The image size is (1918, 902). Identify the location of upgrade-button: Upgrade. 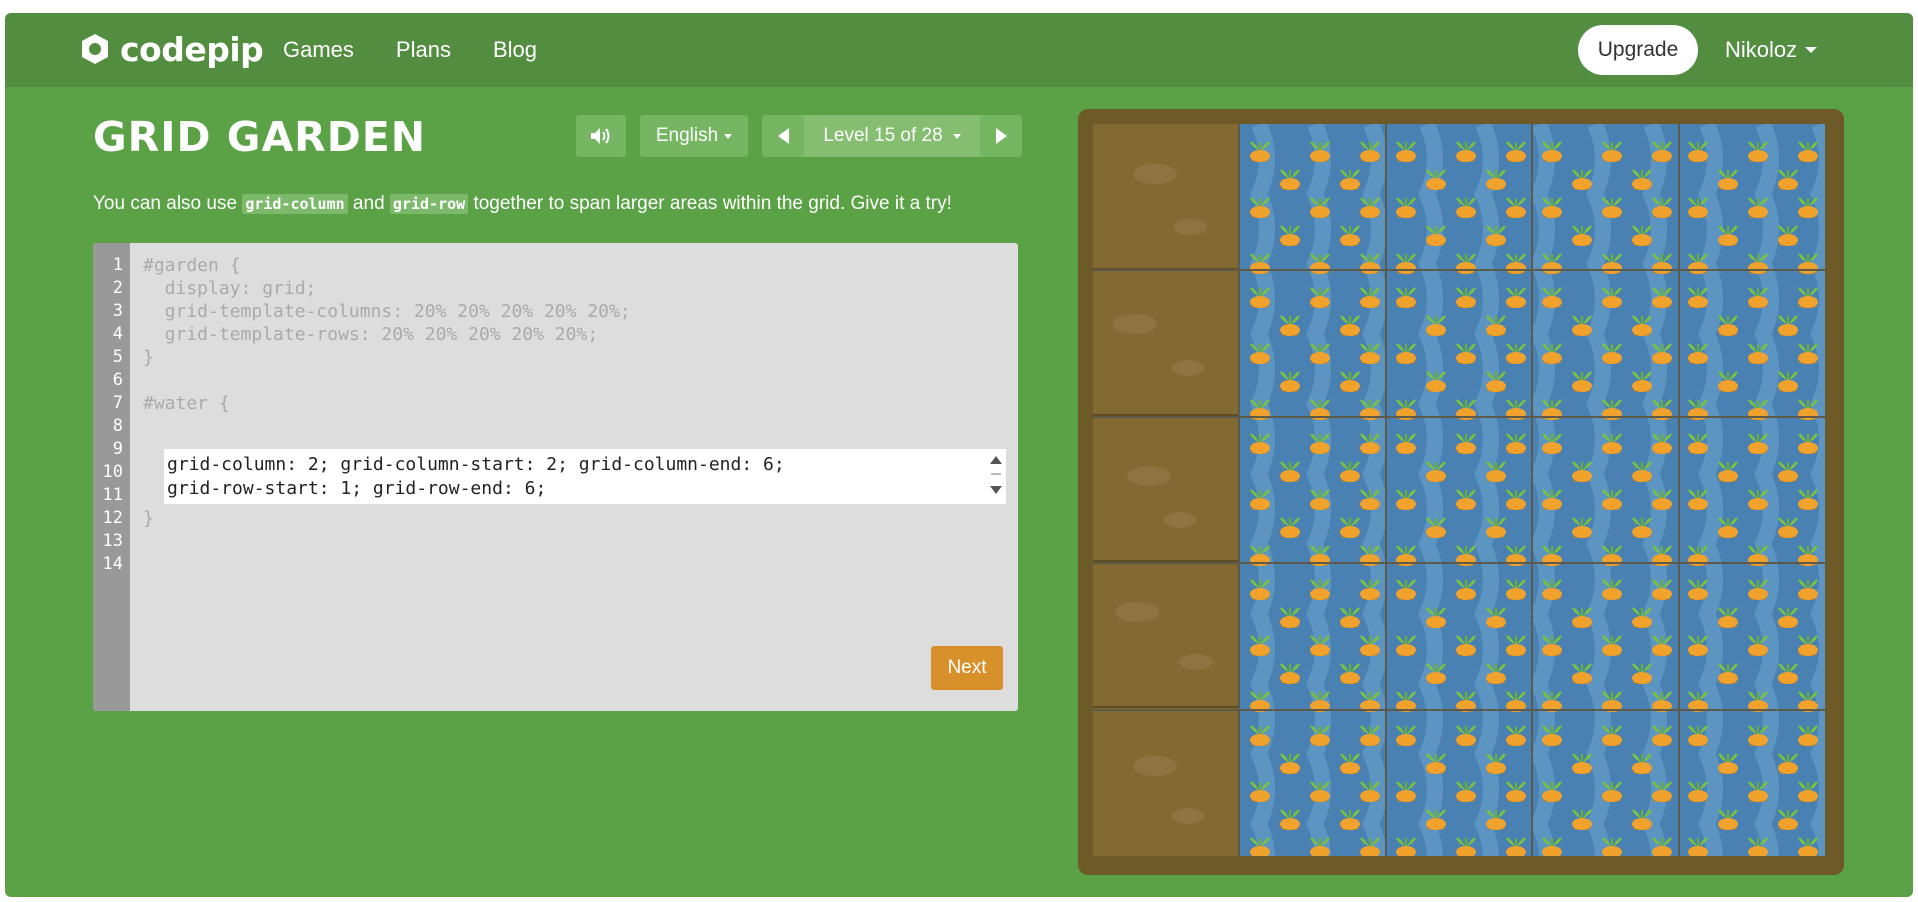
(1638, 50).